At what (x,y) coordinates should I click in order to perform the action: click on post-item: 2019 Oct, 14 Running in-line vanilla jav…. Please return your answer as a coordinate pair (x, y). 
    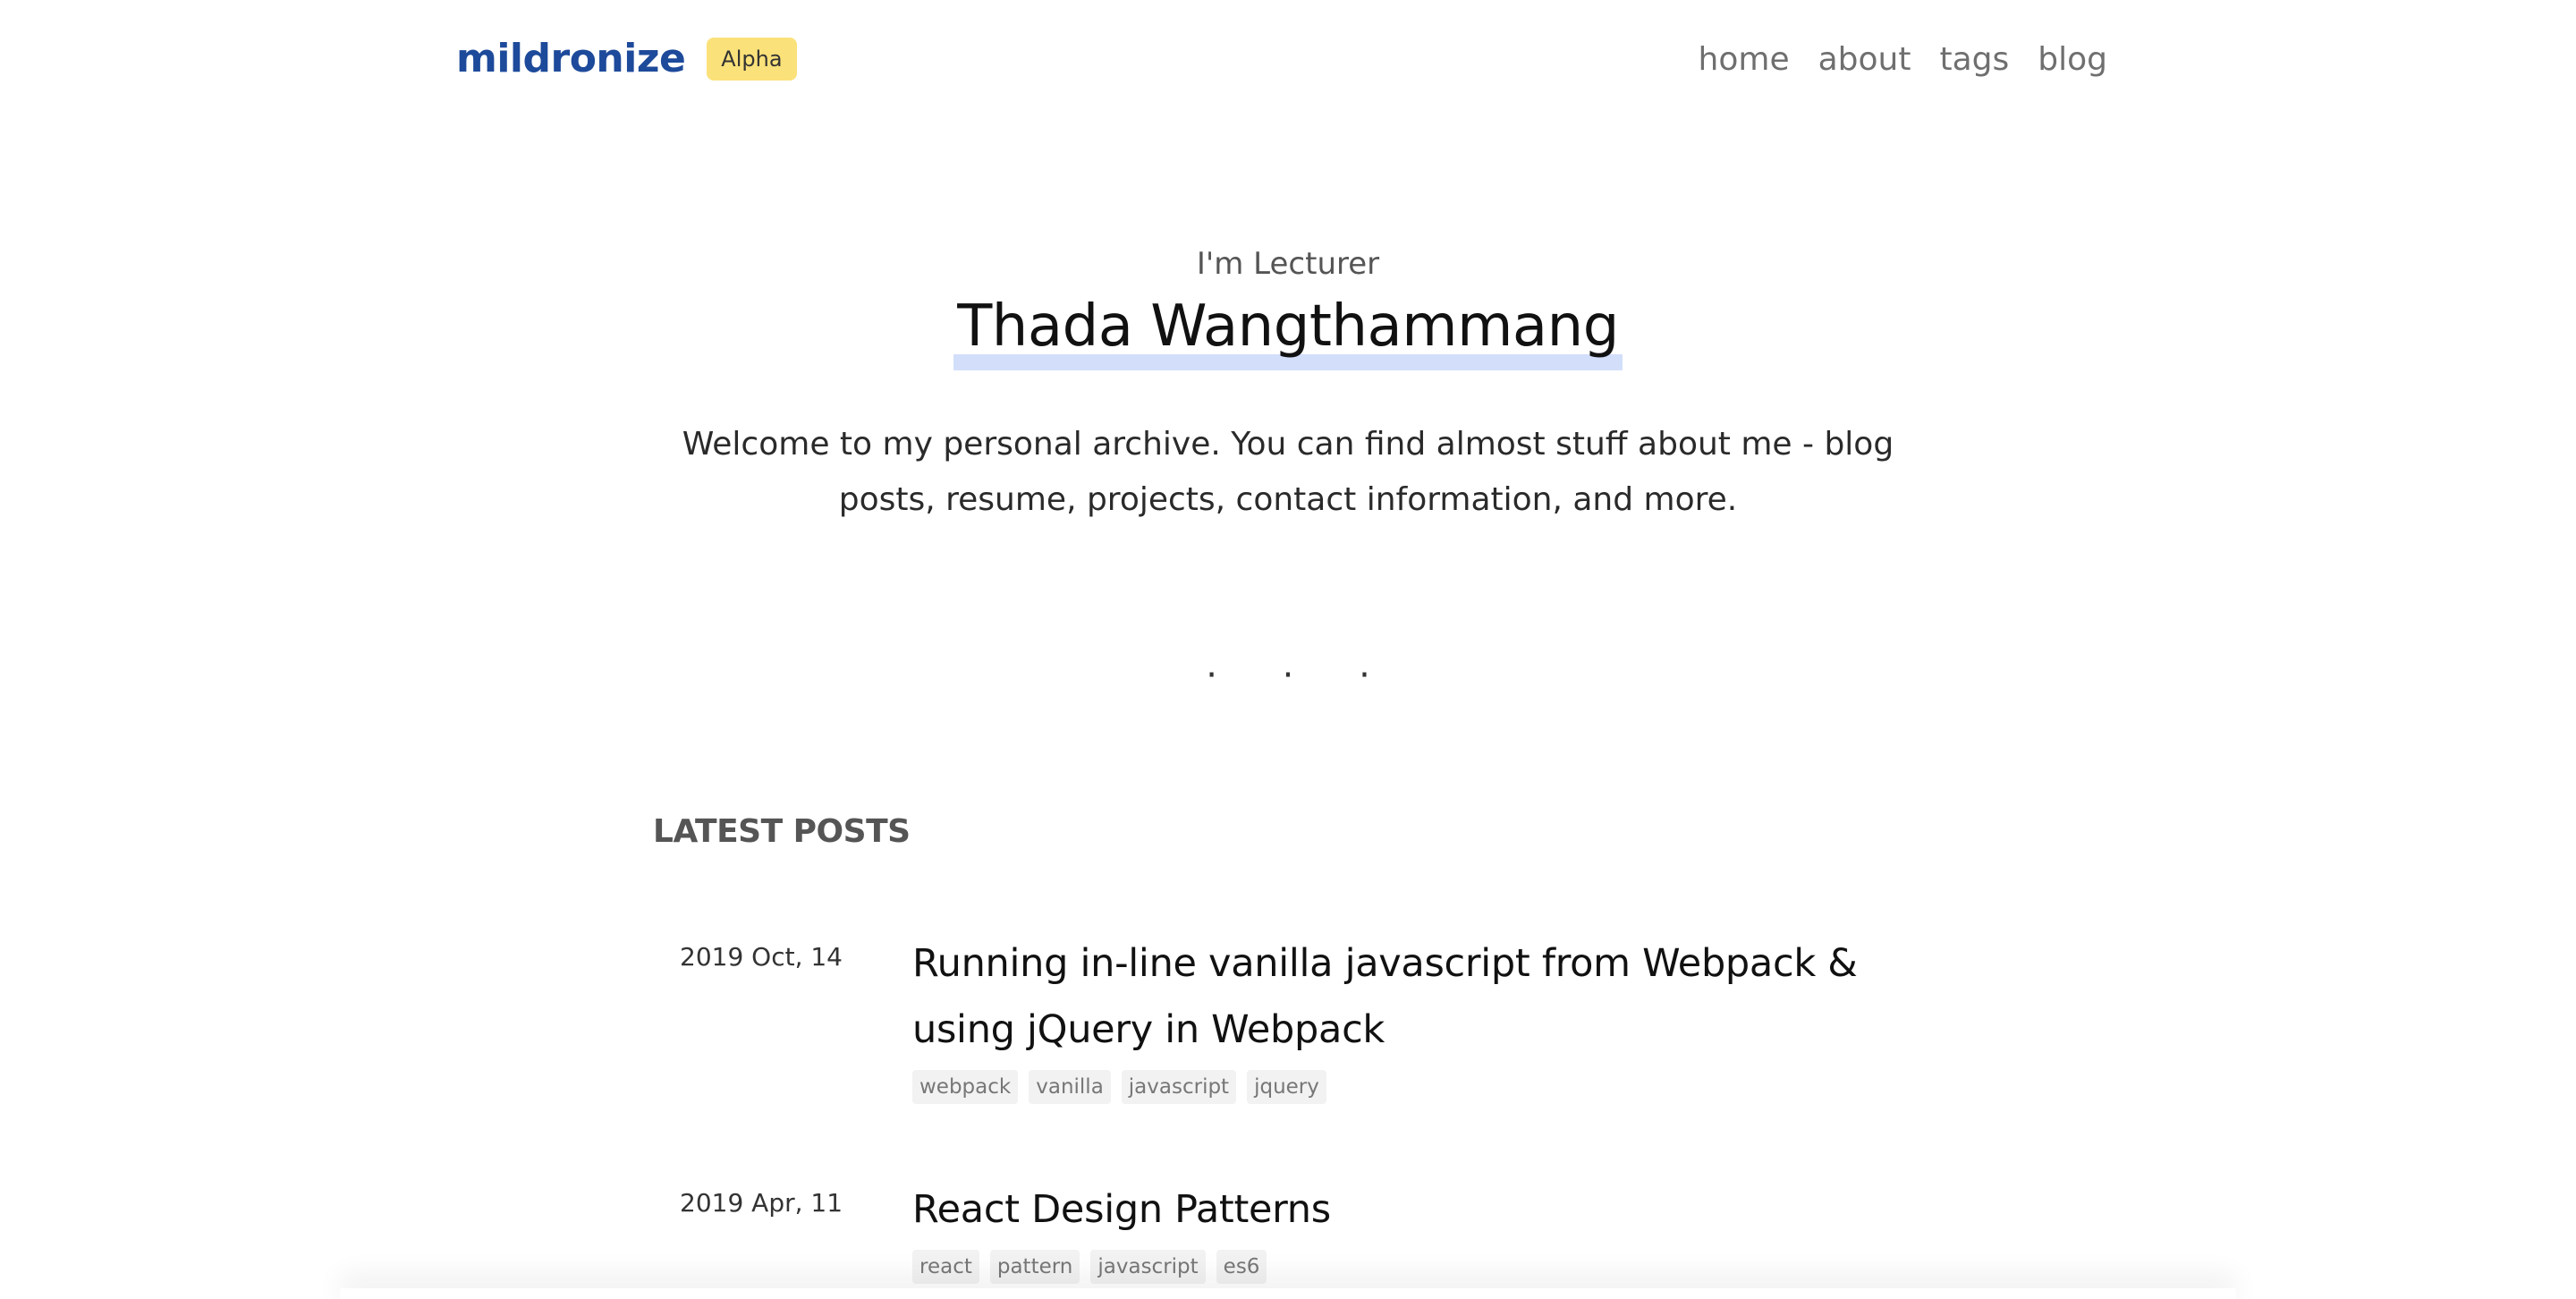
    Looking at the image, I should click on (1306, 1017).